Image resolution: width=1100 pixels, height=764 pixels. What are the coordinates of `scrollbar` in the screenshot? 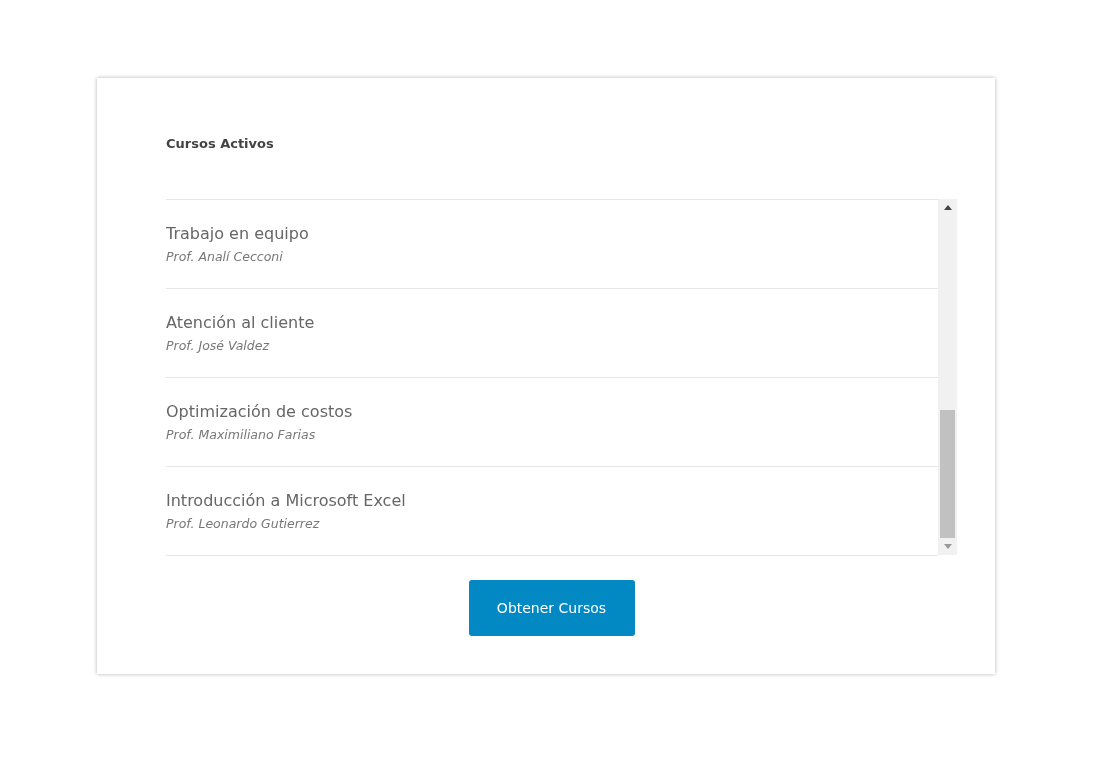 It's located at (947, 377).